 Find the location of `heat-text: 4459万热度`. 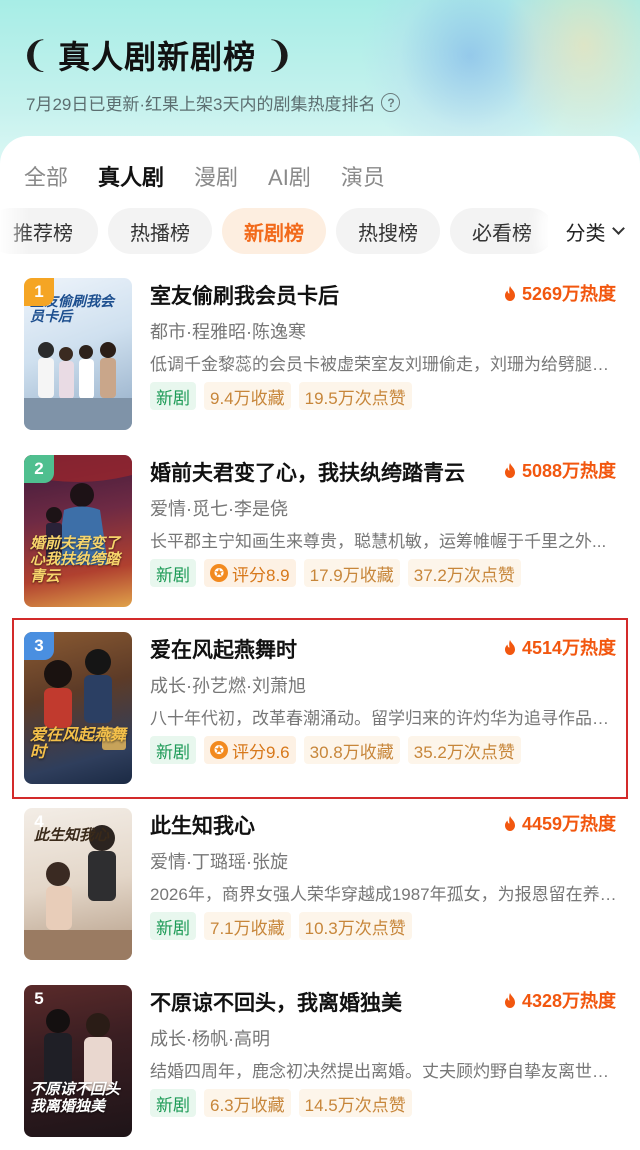

heat-text: 4459万热度 is located at coordinates (568, 824).